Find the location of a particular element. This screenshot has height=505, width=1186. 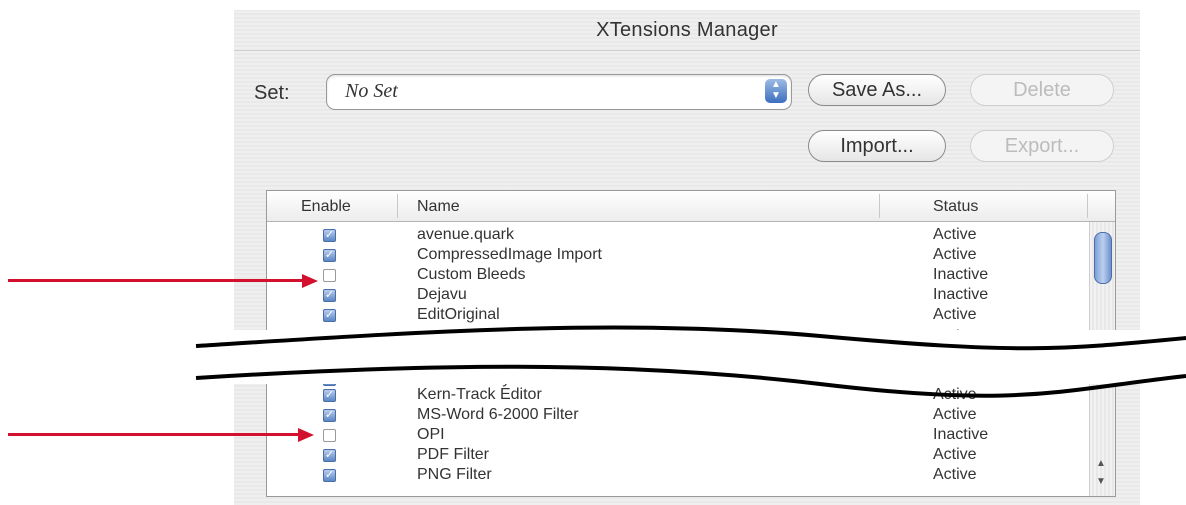

delete-button: Delete is located at coordinates (1042, 90).